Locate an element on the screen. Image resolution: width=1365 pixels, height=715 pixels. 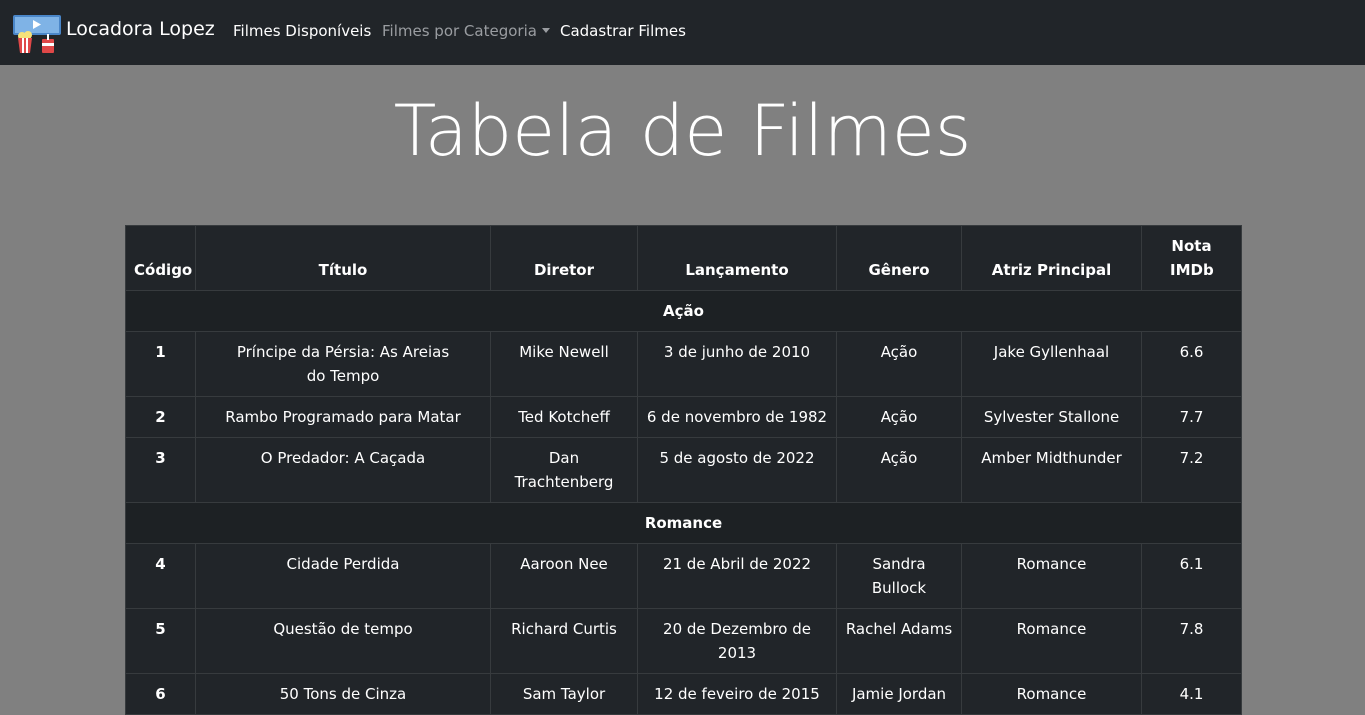
cell-diretor: Sam Taylor is located at coordinates (564, 694).